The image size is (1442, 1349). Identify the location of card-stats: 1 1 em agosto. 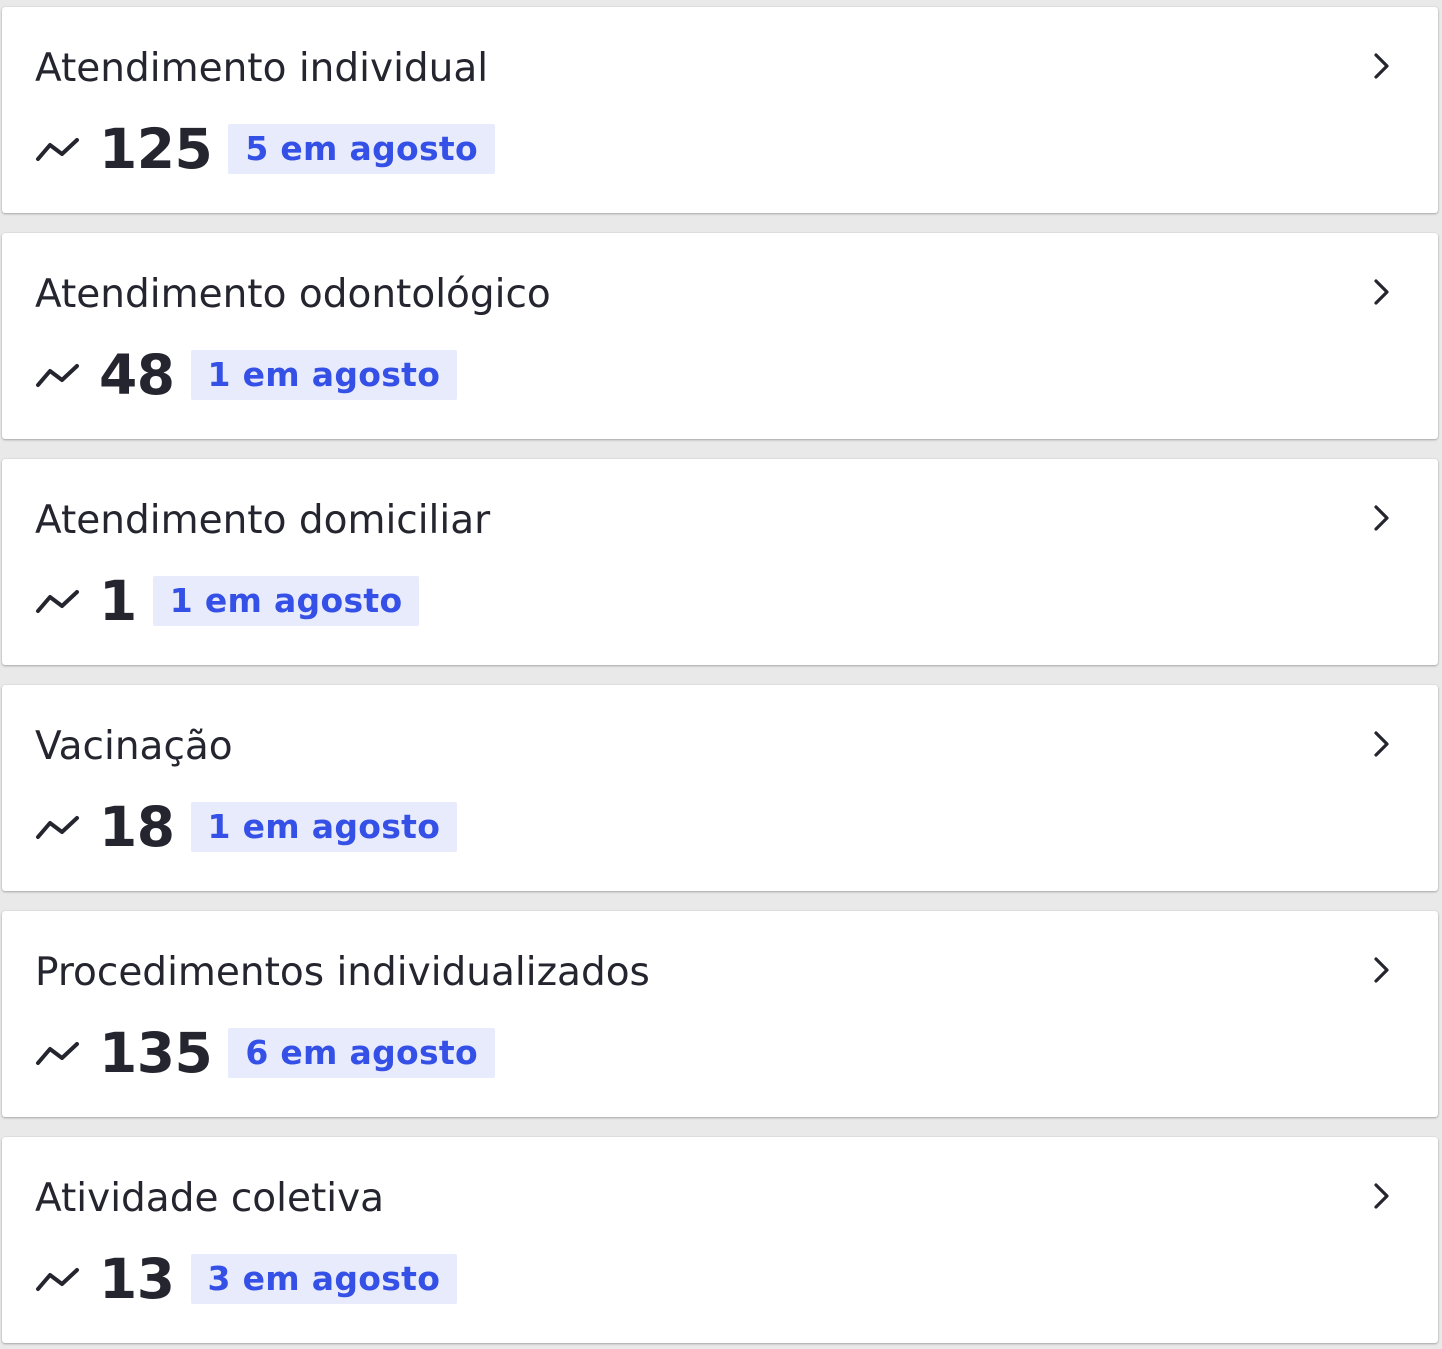
(227, 601).